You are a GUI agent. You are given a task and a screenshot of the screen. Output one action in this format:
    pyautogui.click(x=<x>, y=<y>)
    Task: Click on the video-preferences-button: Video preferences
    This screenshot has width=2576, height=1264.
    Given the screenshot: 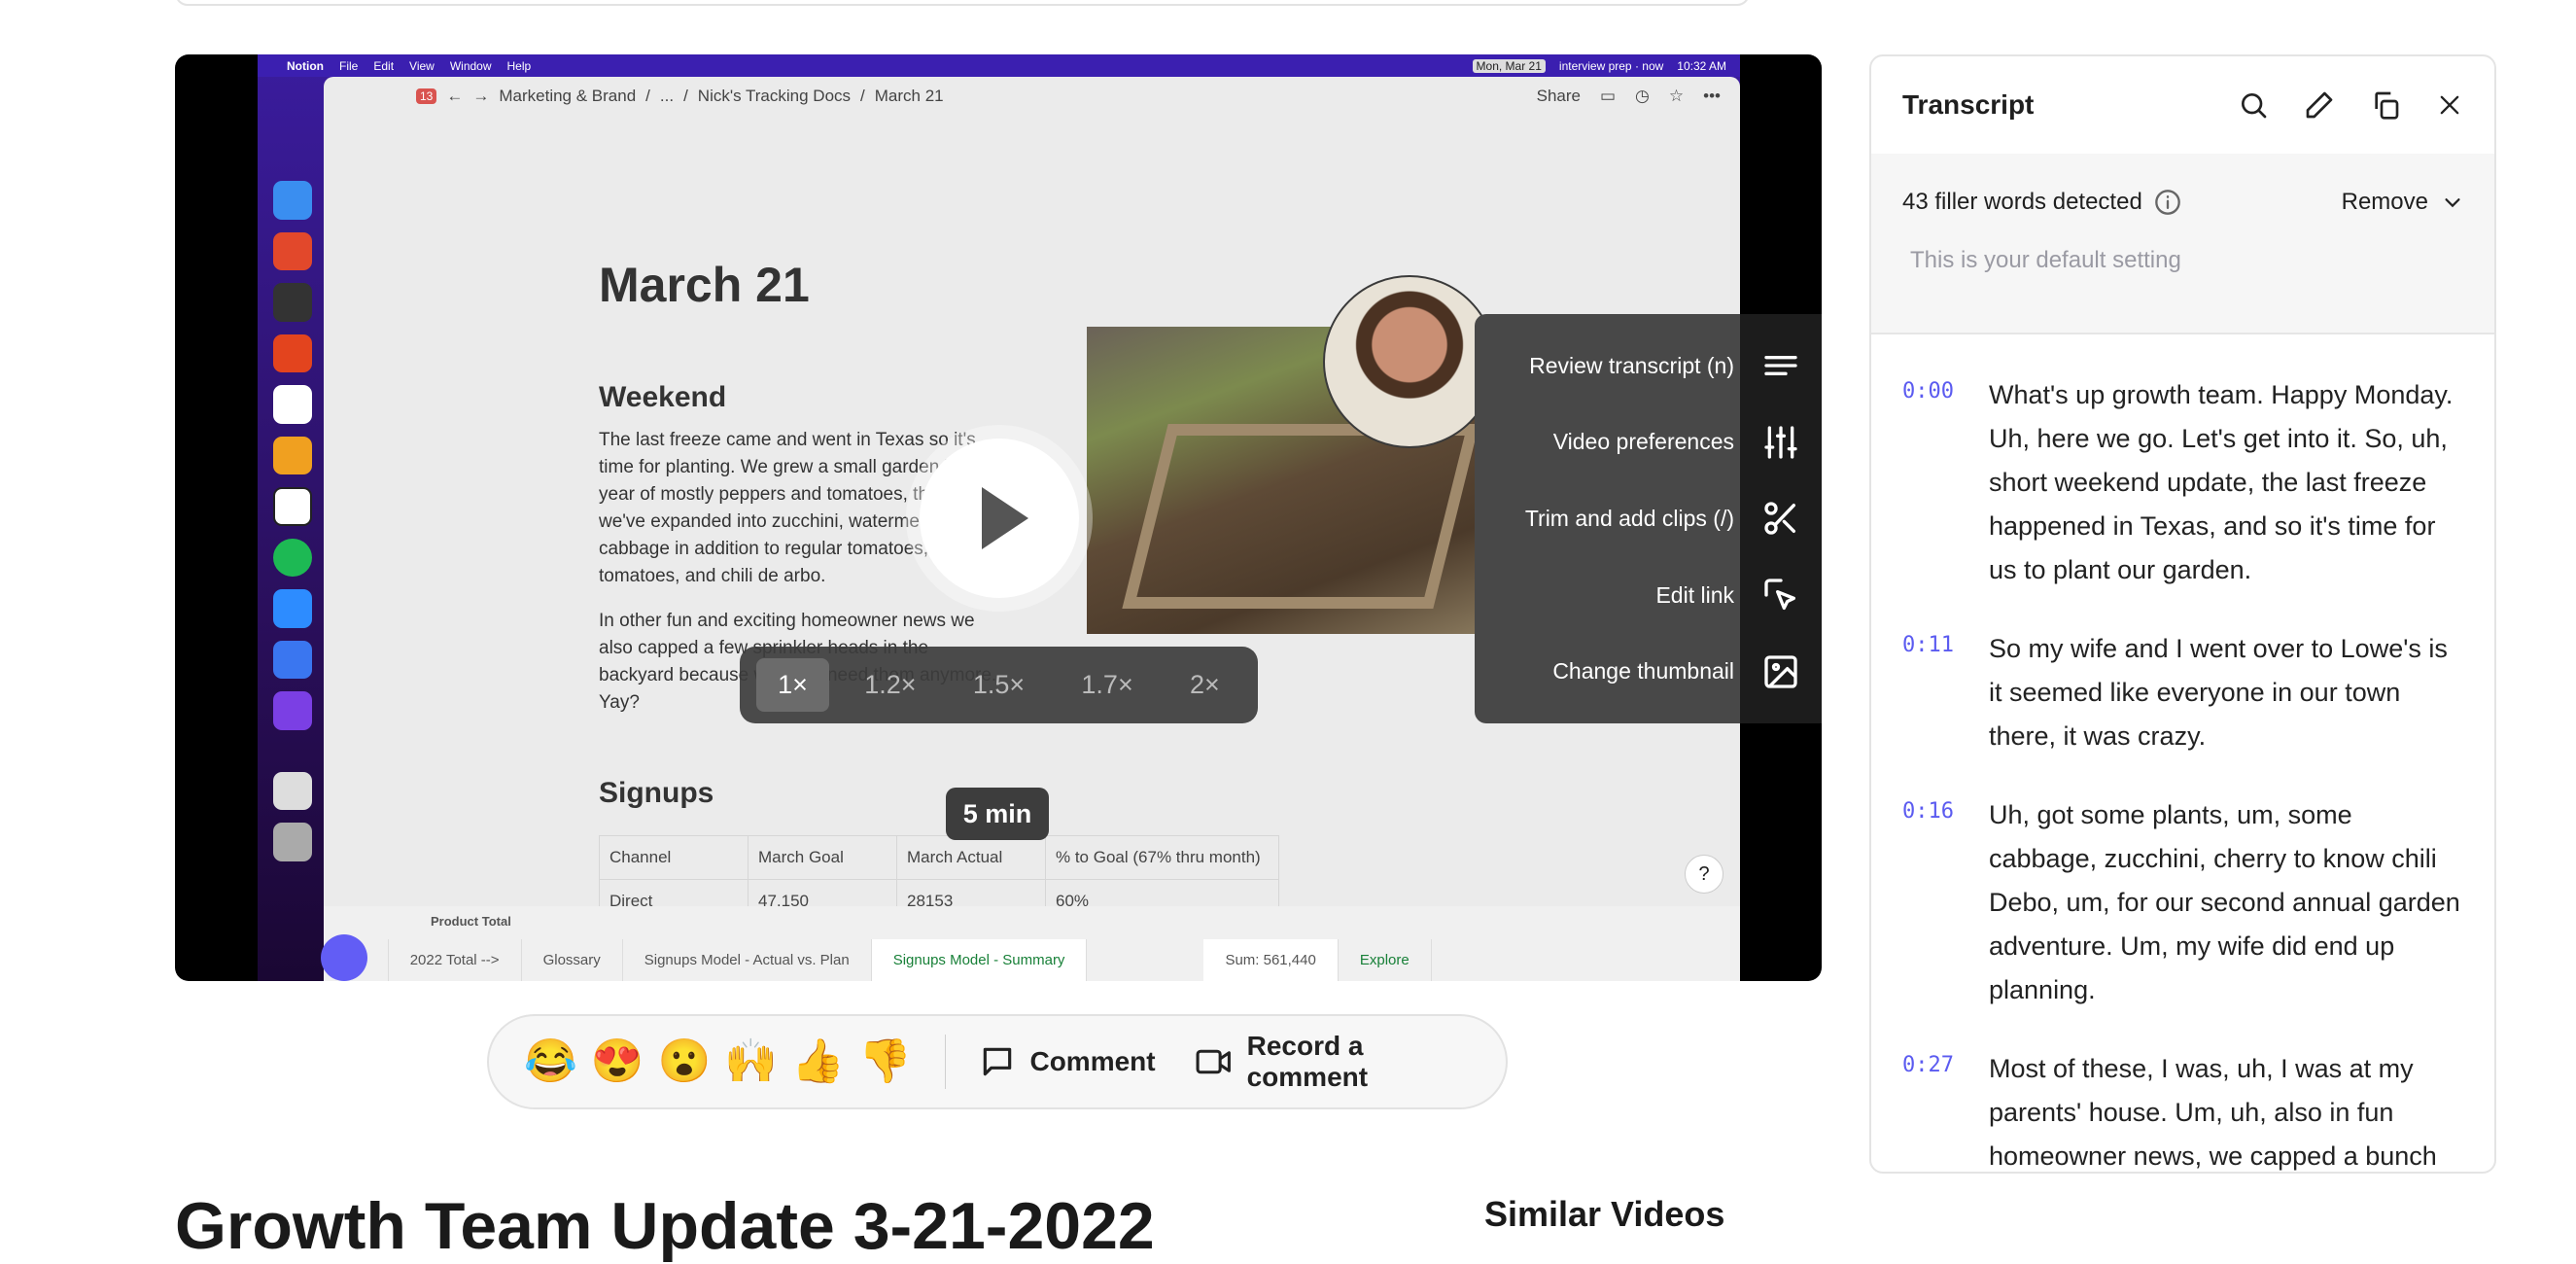 What is the action you would take?
    pyautogui.click(x=1644, y=442)
    